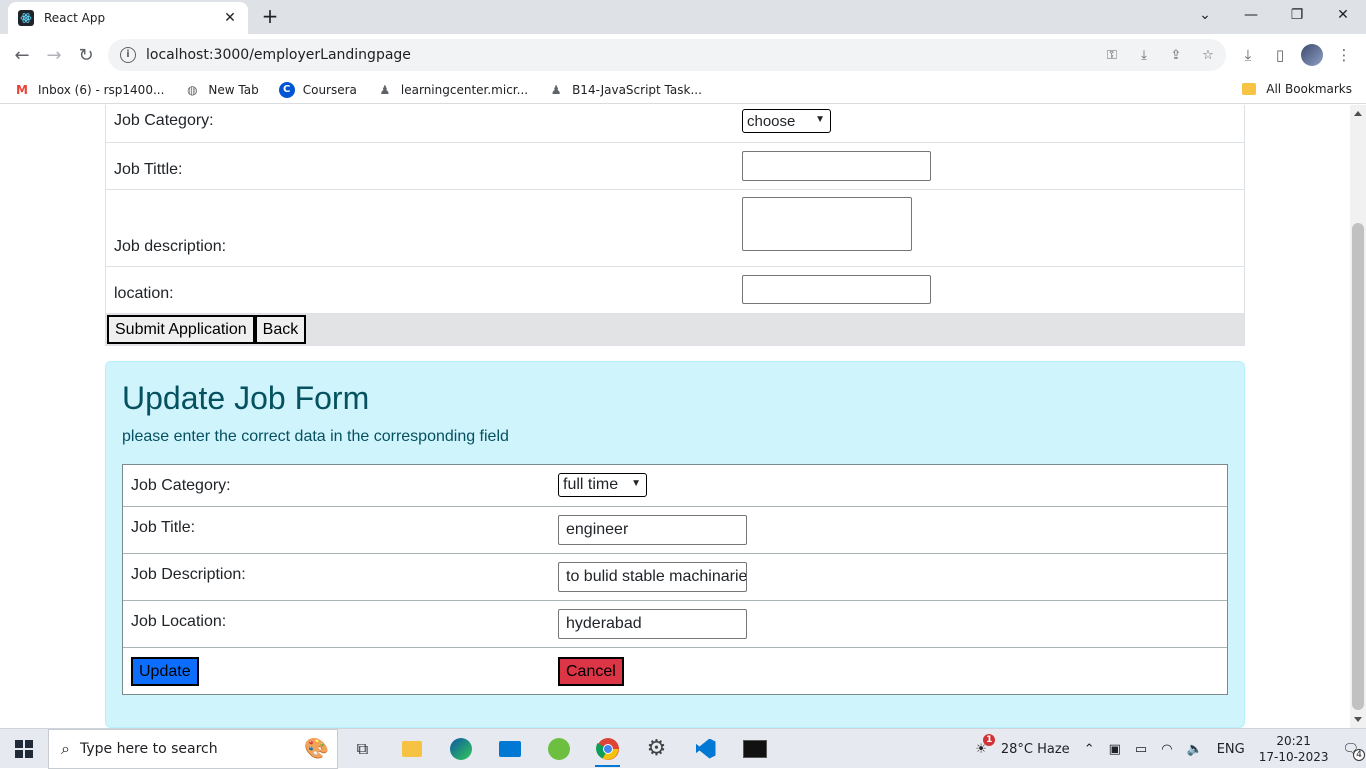  I want to click on update-category-select: full time ▼, so click(602, 485).